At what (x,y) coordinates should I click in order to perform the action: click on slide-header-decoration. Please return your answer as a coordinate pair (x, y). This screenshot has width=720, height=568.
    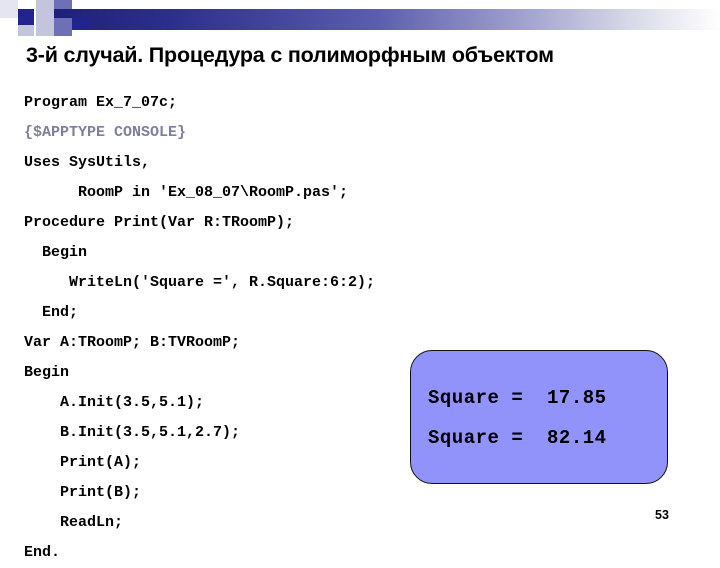
    Looking at the image, I should click on (360, 18).